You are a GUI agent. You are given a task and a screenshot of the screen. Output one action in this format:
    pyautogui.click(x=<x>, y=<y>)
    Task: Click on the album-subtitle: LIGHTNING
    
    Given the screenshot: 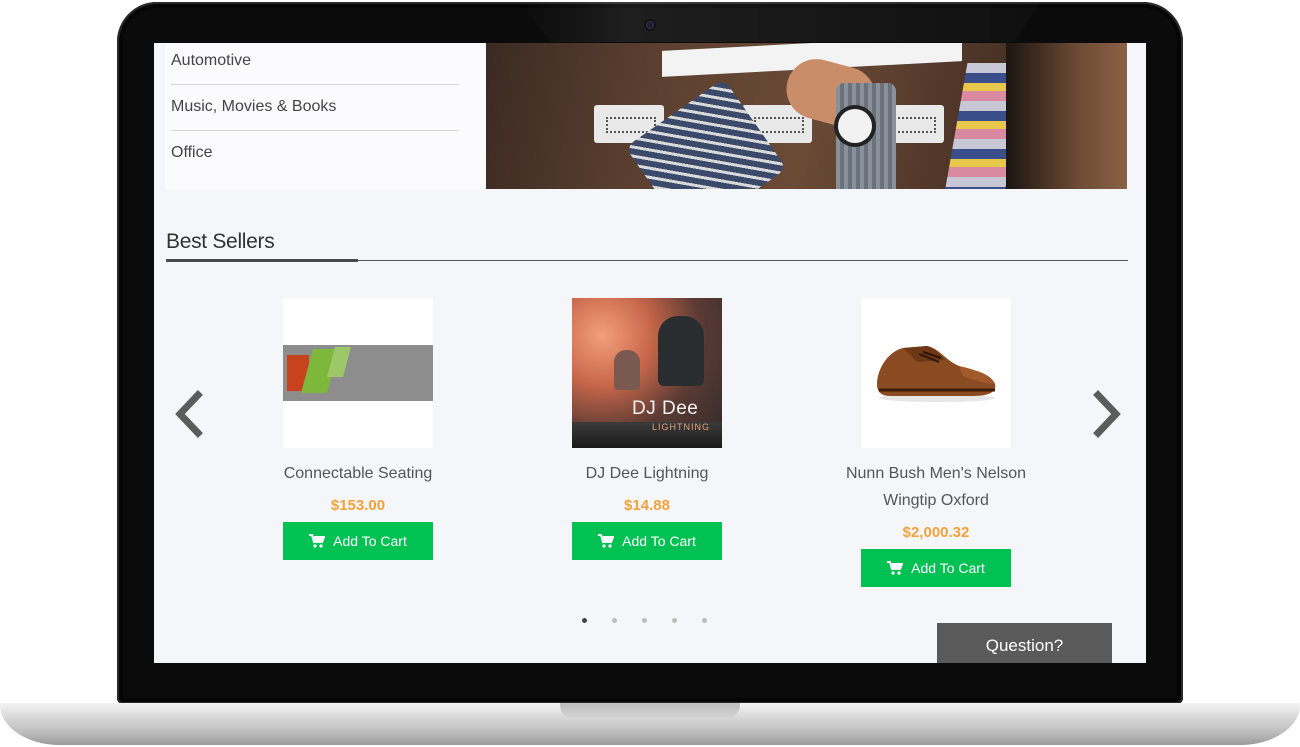 What is the action you would take?
    pyautogui.click(x=681, y=427)
    